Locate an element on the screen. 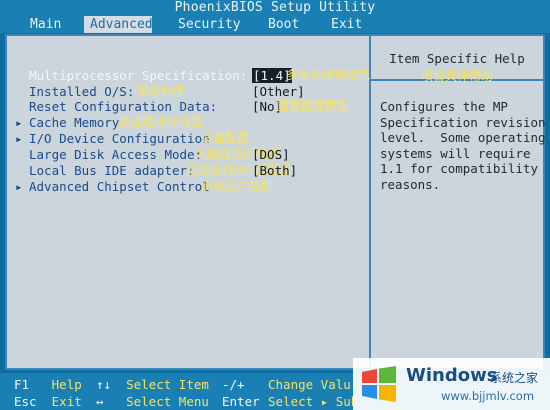 This screenshot has width=550, height=410. setting-value: [DOS] is located at coordinates (271, 154).